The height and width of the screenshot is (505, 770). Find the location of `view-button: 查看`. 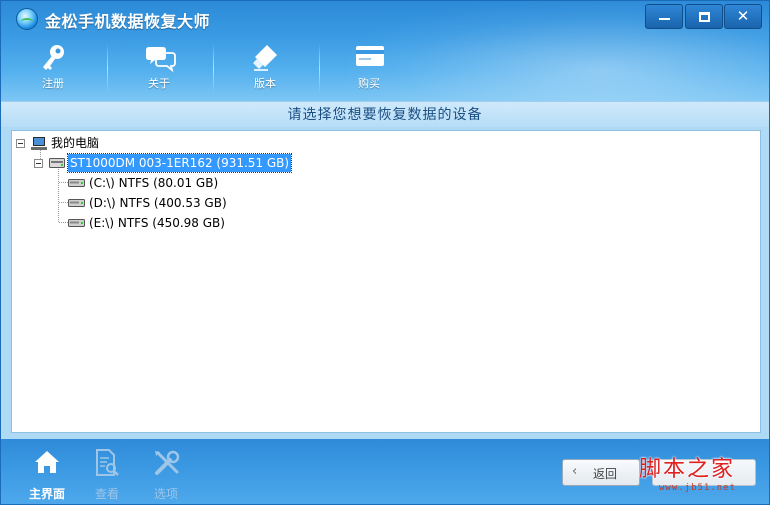

view-button: 查看 is located at coordinates (107, 474).